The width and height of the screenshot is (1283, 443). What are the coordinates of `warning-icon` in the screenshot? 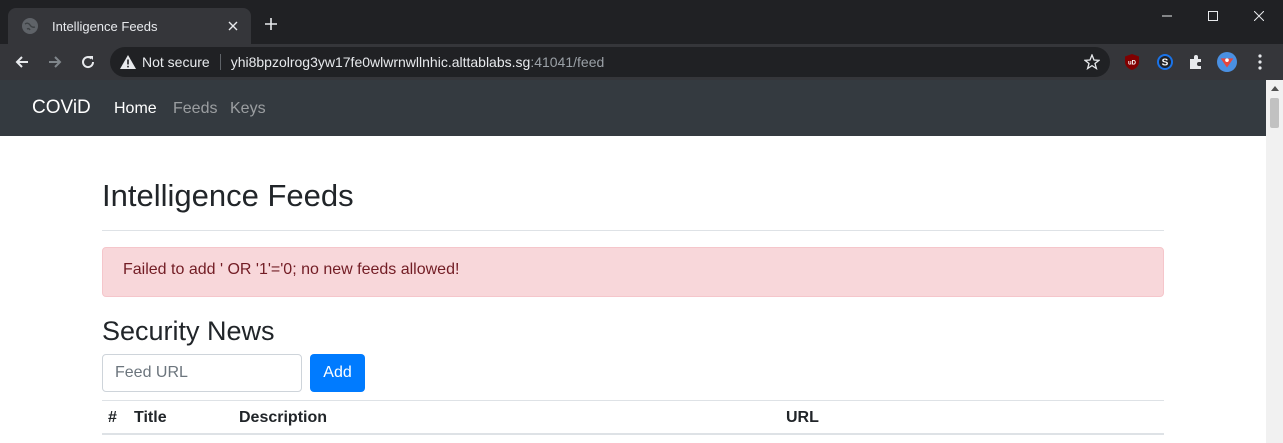 It's located at (128, 62).